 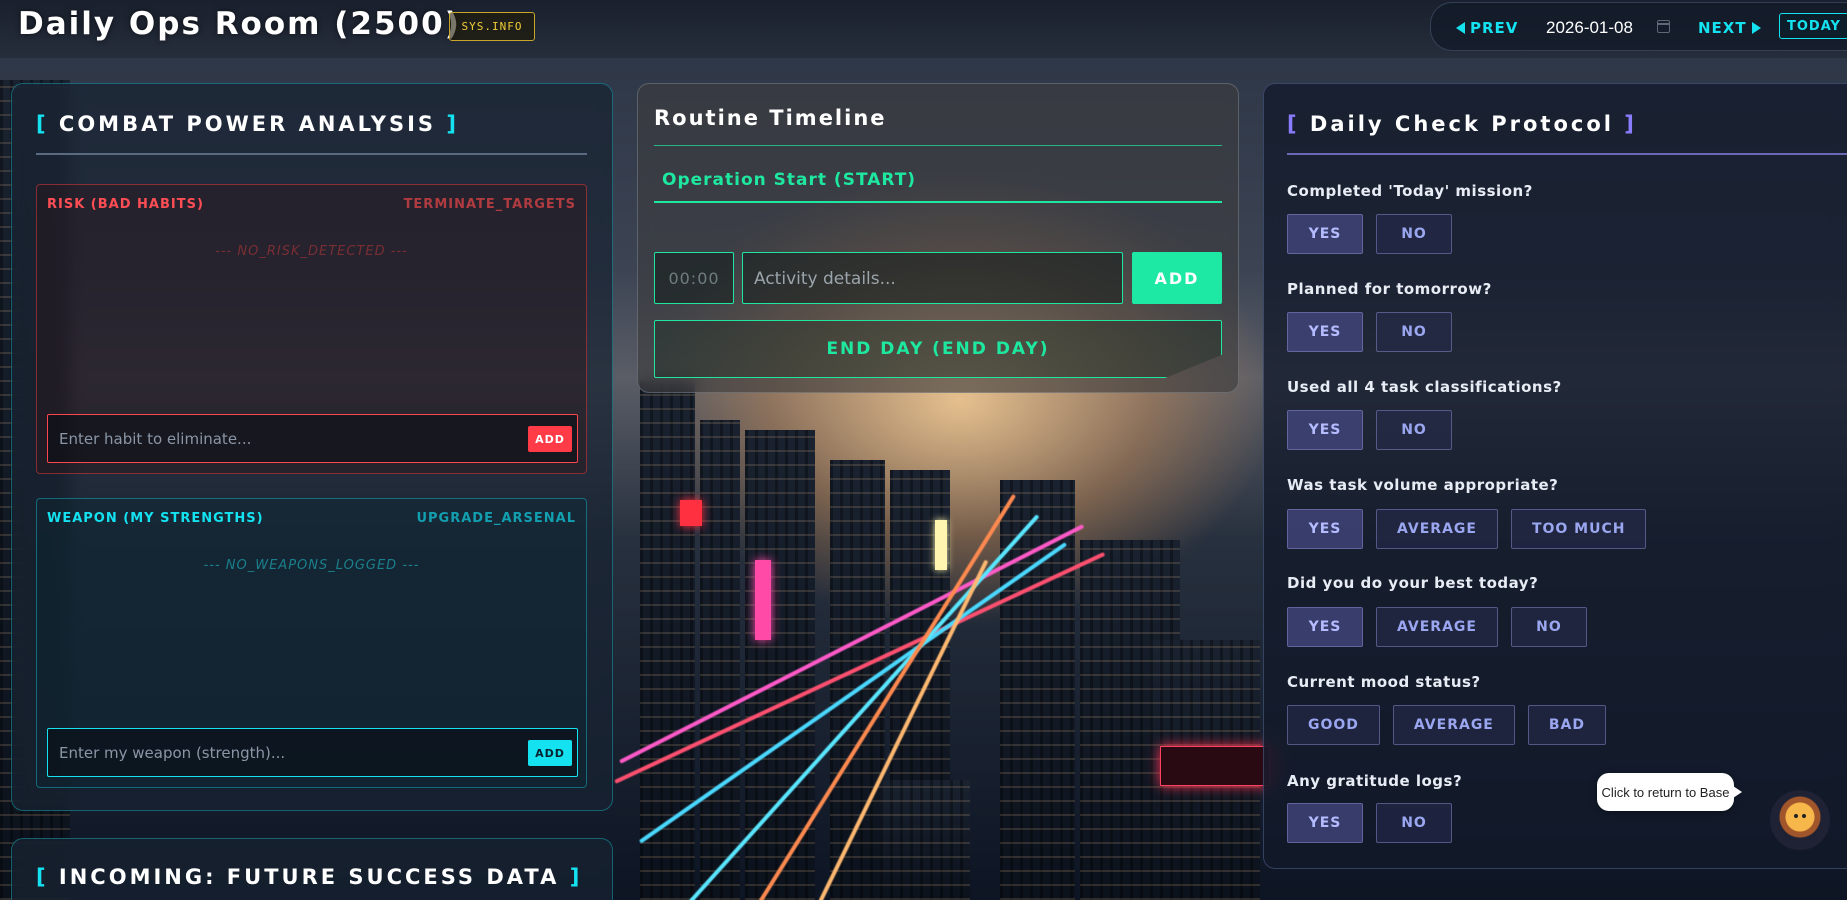 I want to click on risk-add-button: ADD, so click(x=550, y=439).